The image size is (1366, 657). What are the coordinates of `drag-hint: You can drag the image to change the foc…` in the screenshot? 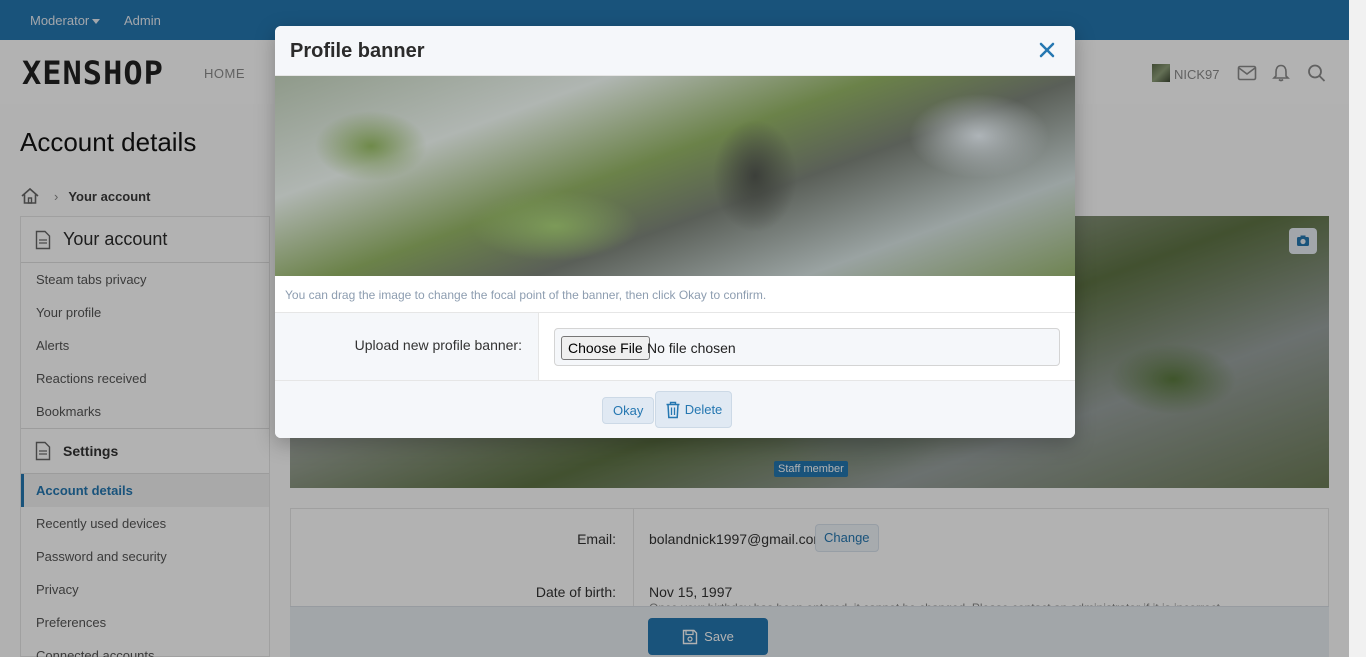 It's located at (675, 294).